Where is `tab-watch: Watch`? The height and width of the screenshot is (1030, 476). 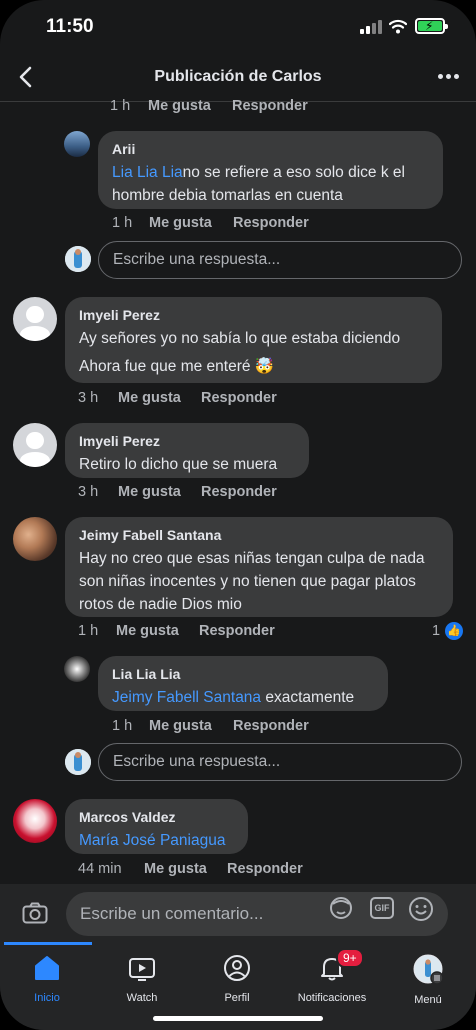 tab-watch: Watch is located at coordinates (142, 979).